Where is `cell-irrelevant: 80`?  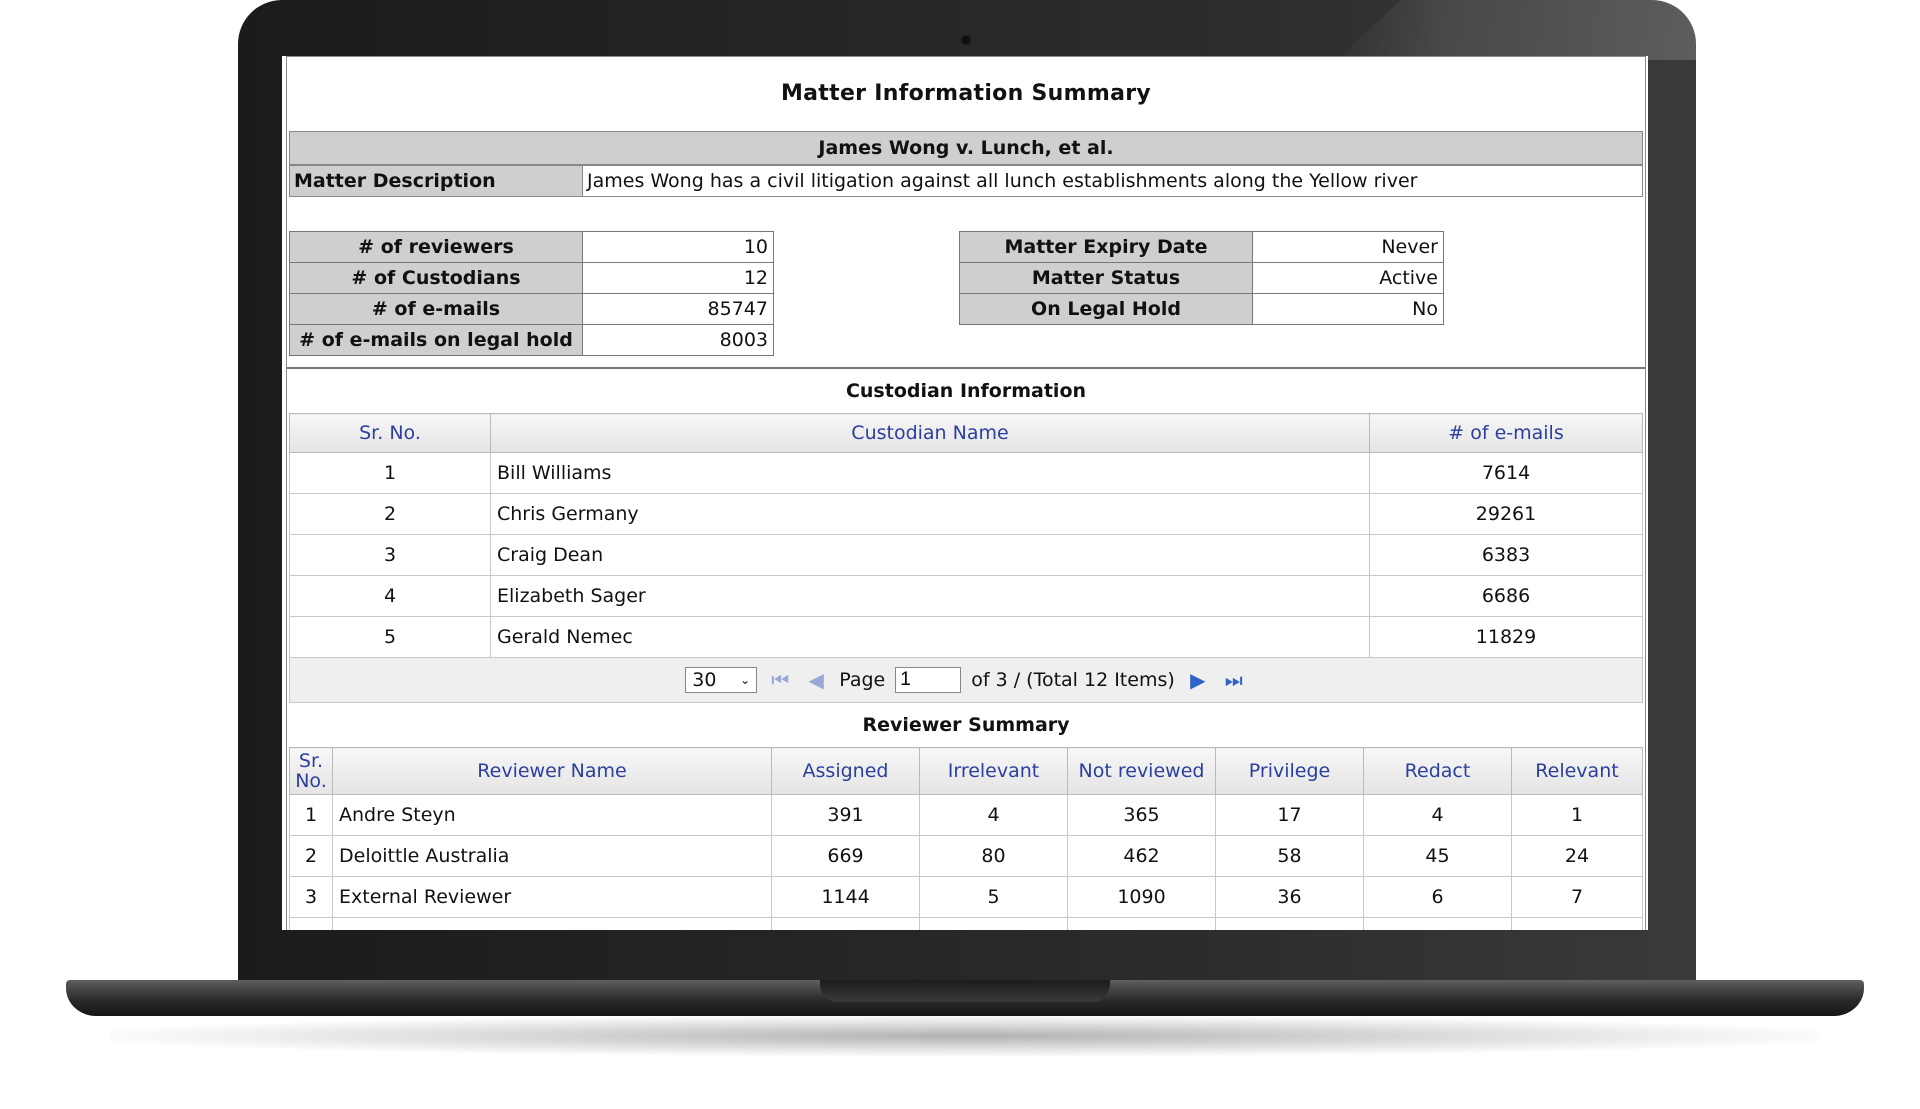
cell-irrelevant: 80 is located at coordinates (993, 856).